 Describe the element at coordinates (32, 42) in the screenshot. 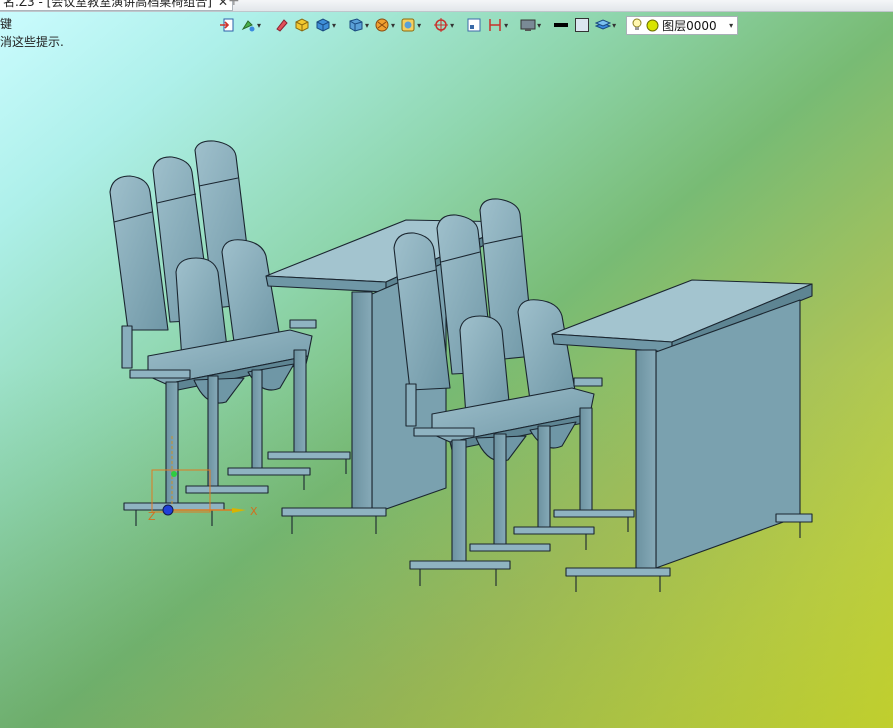

I see `hint-line-2: 消这些提示.` at that location.